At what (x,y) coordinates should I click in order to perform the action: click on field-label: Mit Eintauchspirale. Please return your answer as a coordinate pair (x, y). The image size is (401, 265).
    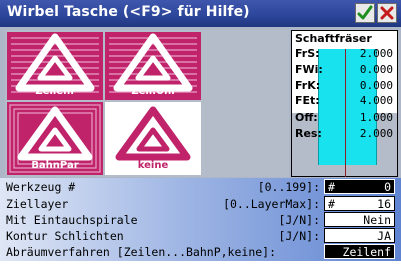
    Looking at the image, I should click on (72, 220).